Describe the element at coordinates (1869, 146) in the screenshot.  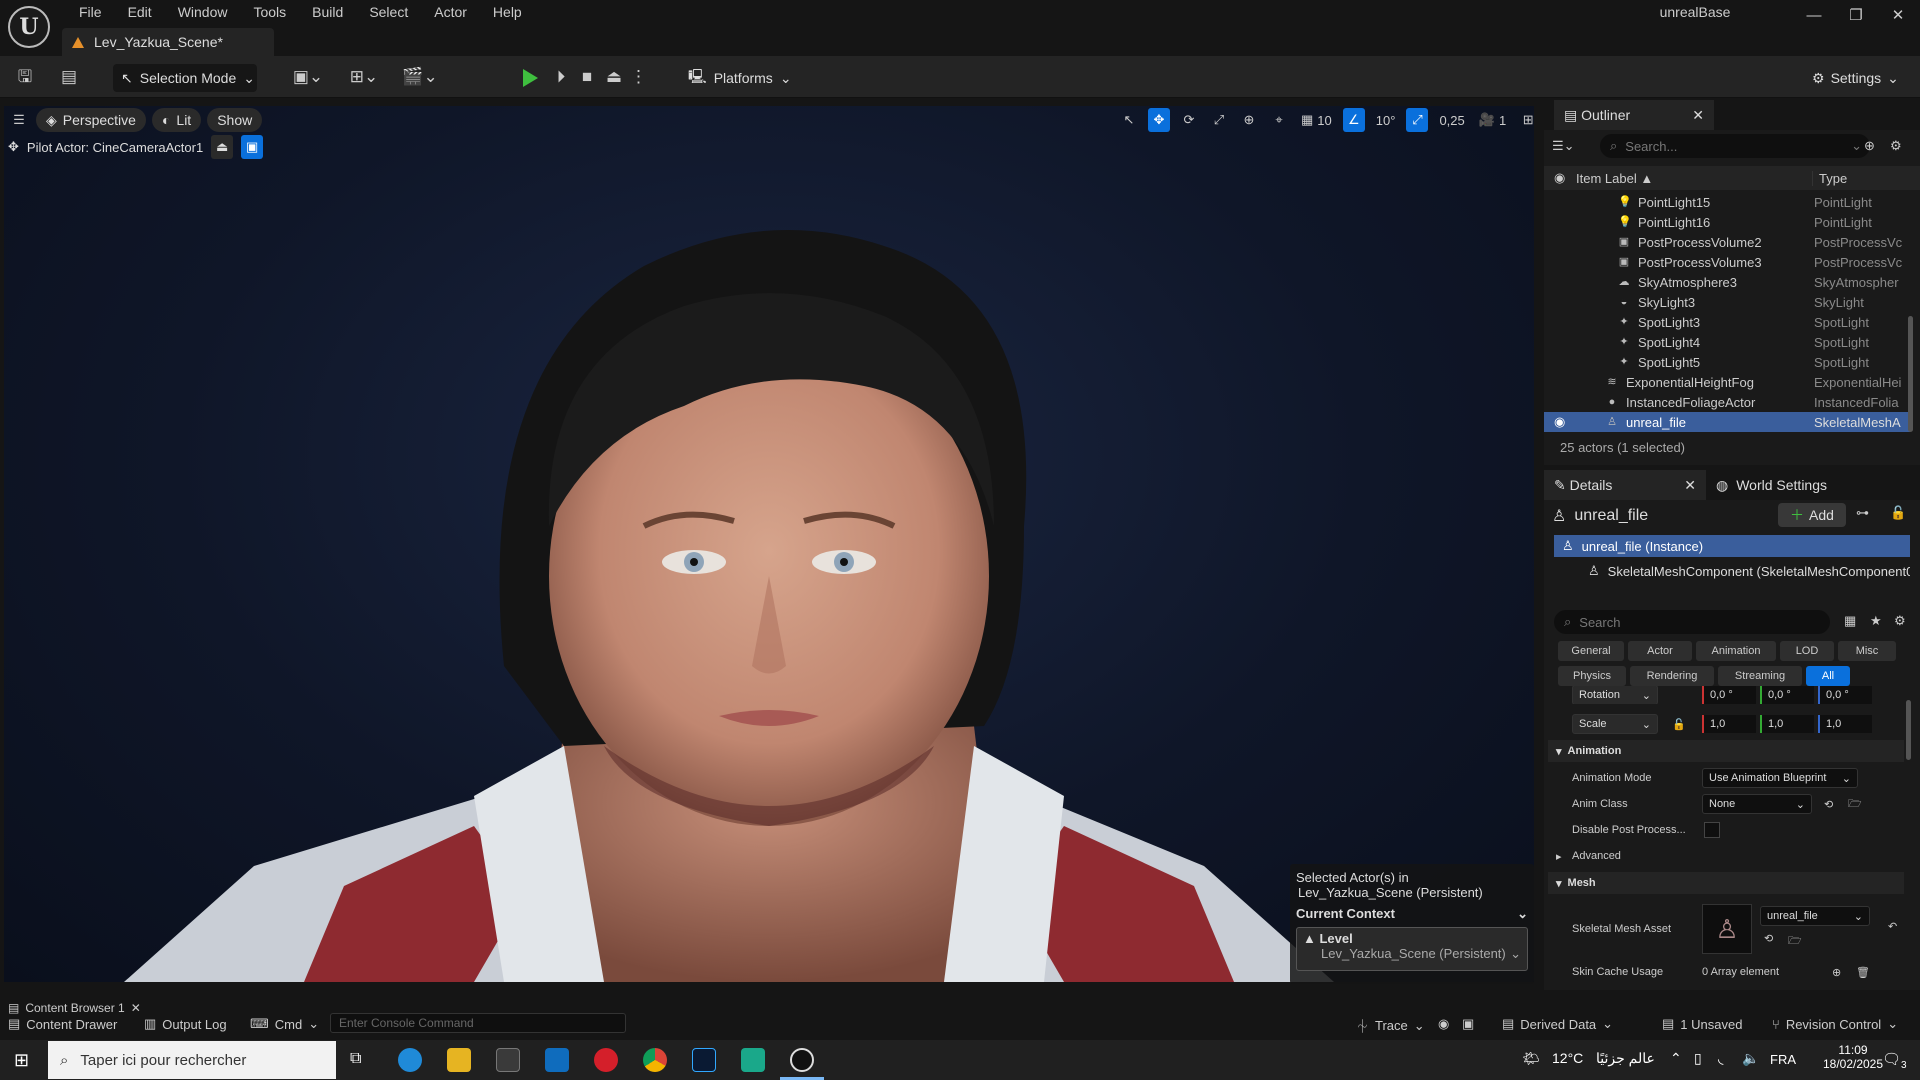
I see `add-folder-icon: ⊕` at that location.